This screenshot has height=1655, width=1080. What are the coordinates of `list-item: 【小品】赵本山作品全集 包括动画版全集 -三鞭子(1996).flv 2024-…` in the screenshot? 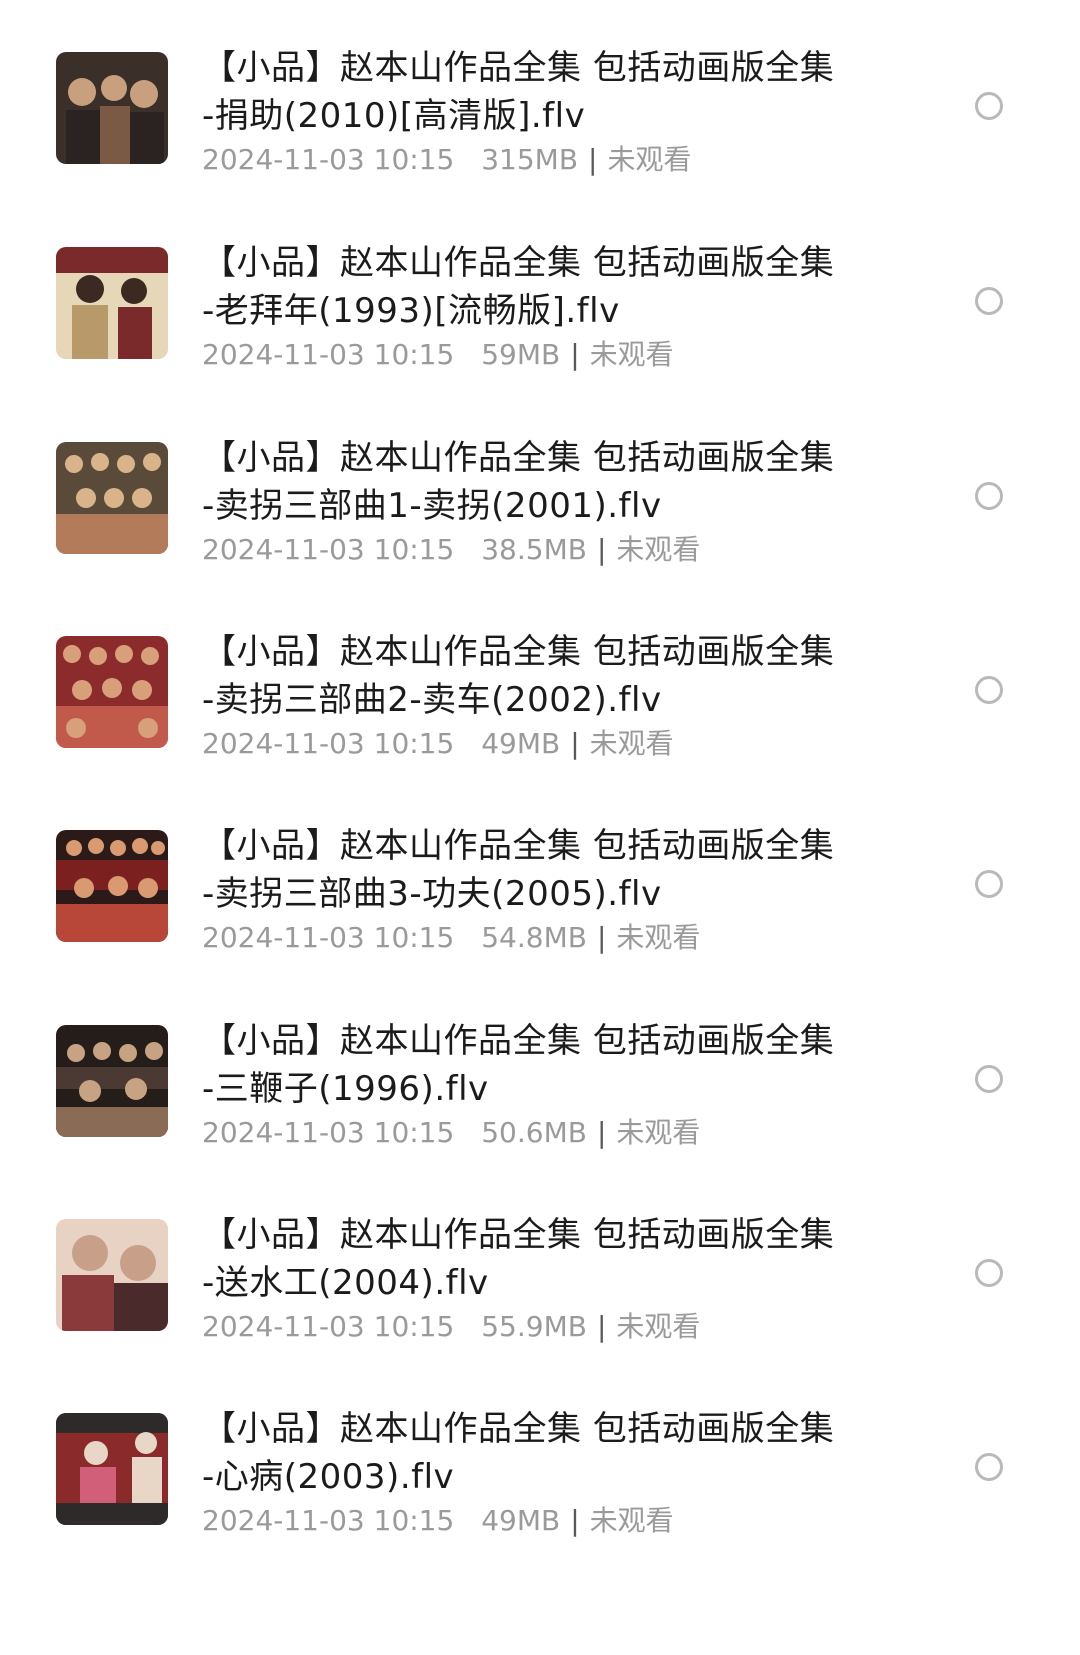 It's located at (540, 1123).